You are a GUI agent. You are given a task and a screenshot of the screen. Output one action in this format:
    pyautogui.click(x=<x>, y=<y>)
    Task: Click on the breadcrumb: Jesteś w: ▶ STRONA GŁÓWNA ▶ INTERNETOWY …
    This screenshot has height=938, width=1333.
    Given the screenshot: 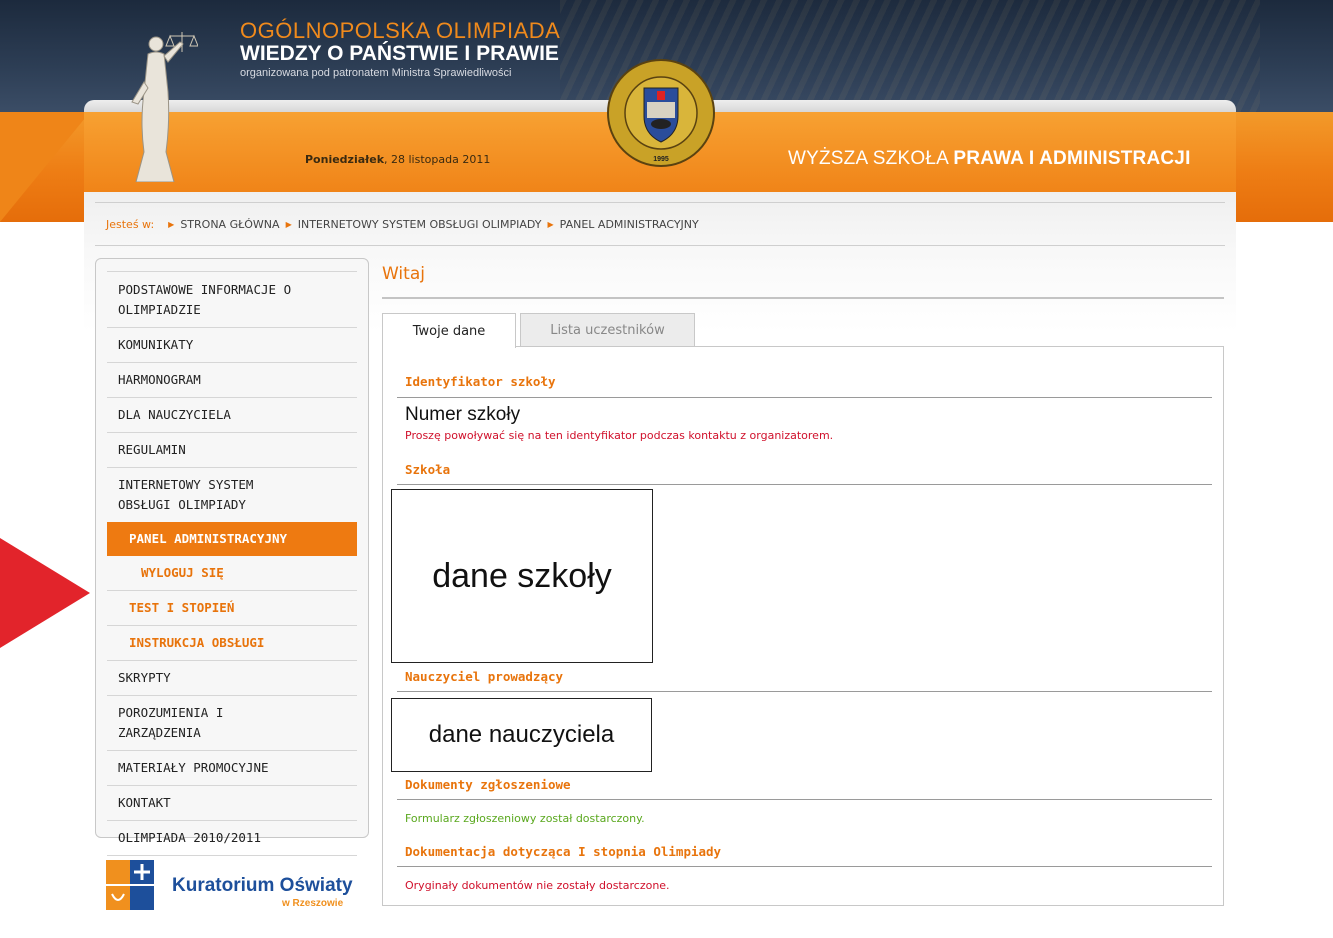 What is the action you would take?
    pyautogui.click(x=402, y=224)
    